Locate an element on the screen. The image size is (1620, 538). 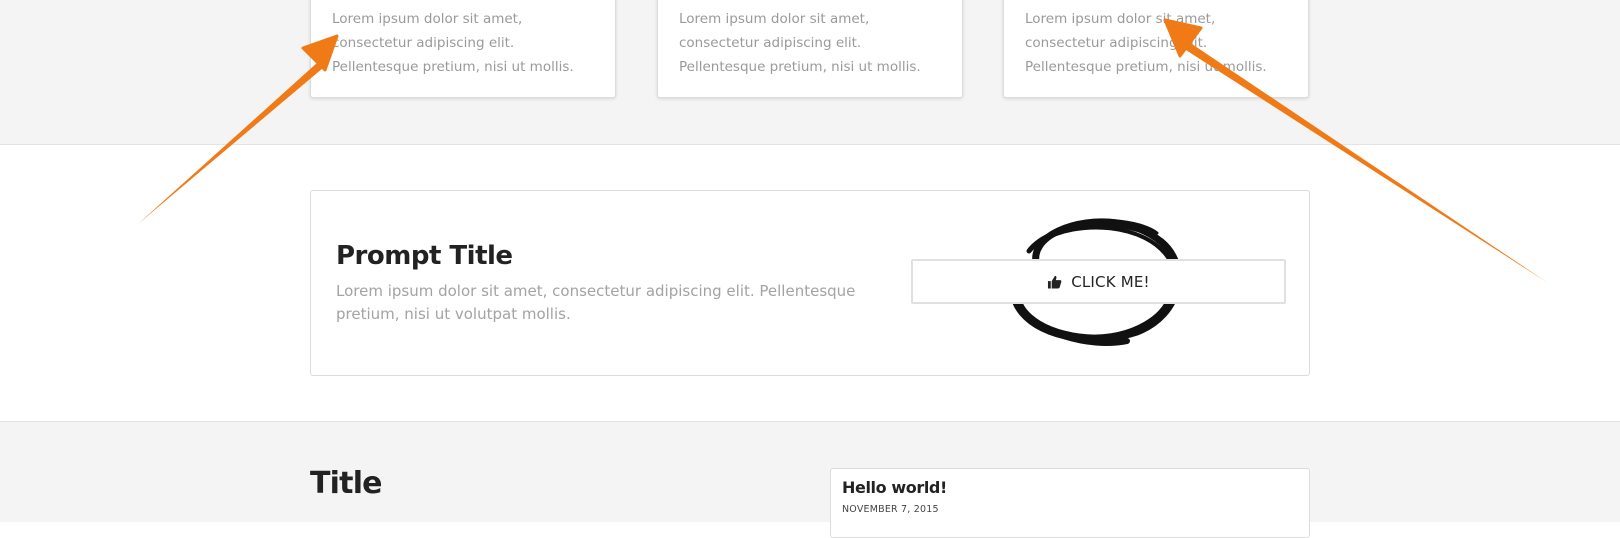
section-title: Title is located at coordinates (346, 483).